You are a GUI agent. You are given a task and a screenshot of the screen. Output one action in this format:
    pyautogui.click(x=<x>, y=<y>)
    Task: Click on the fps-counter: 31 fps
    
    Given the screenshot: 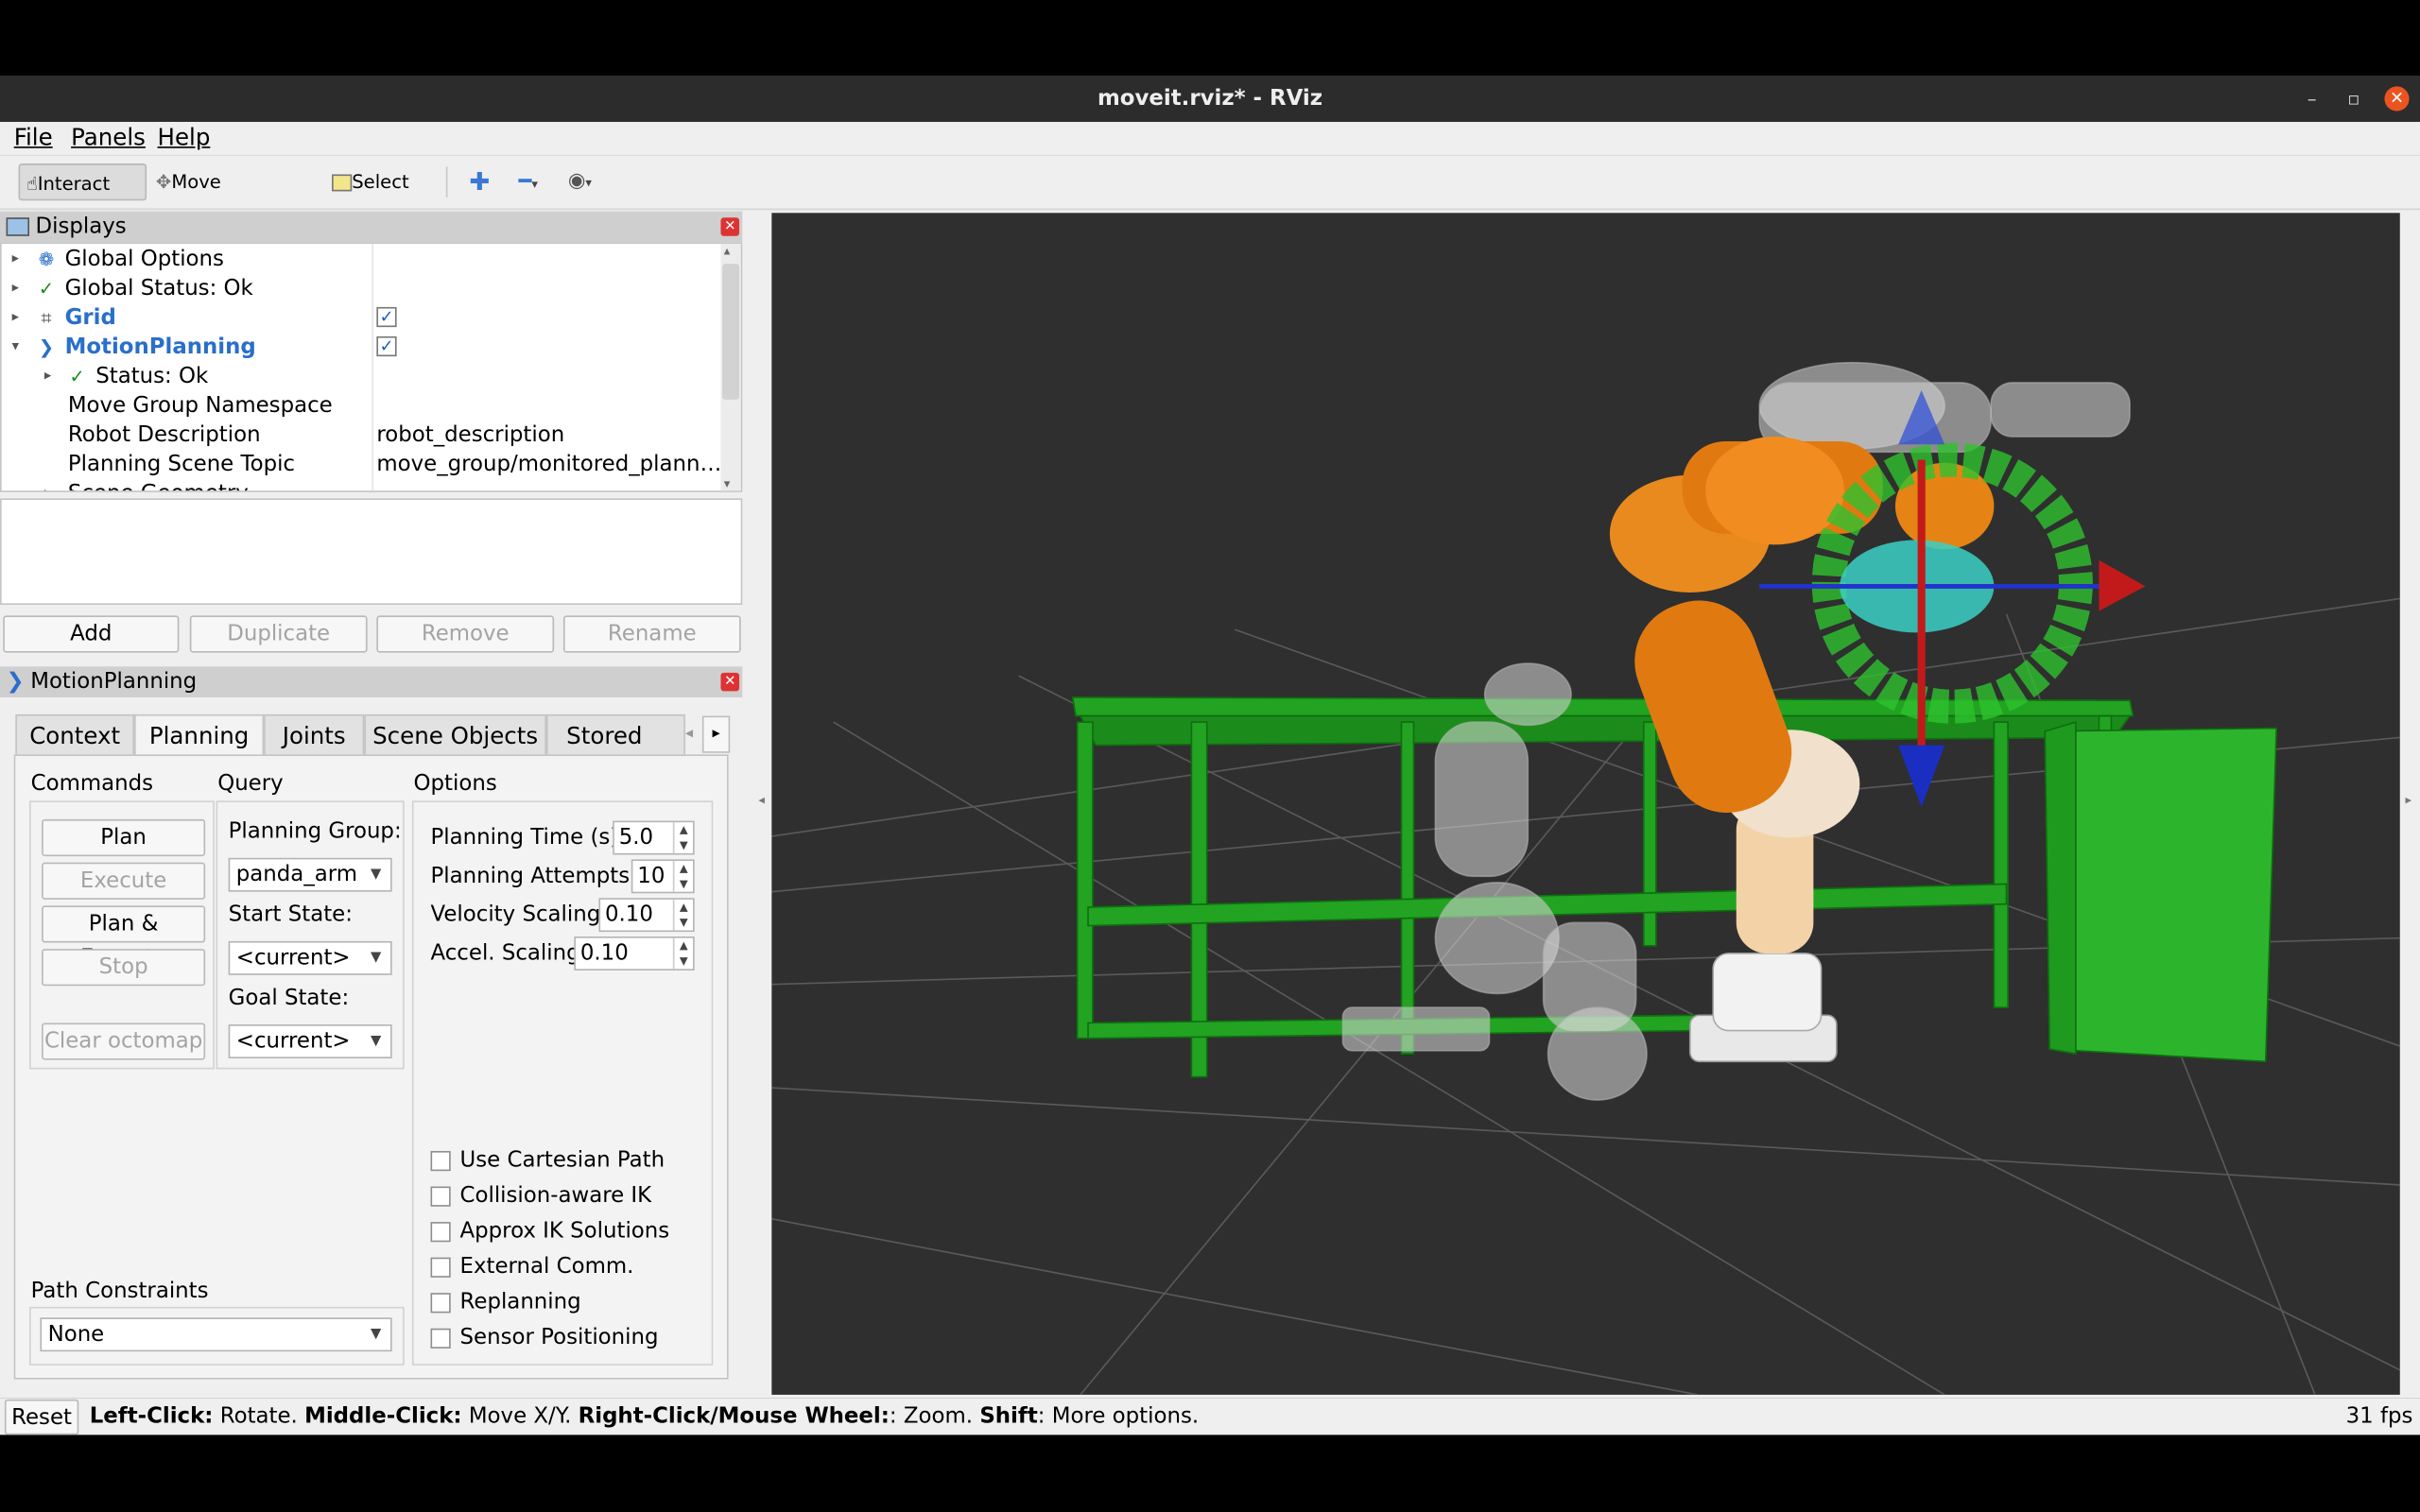 What is the action you would take?
    pyautogui.click(x=2379, y=1416)
    